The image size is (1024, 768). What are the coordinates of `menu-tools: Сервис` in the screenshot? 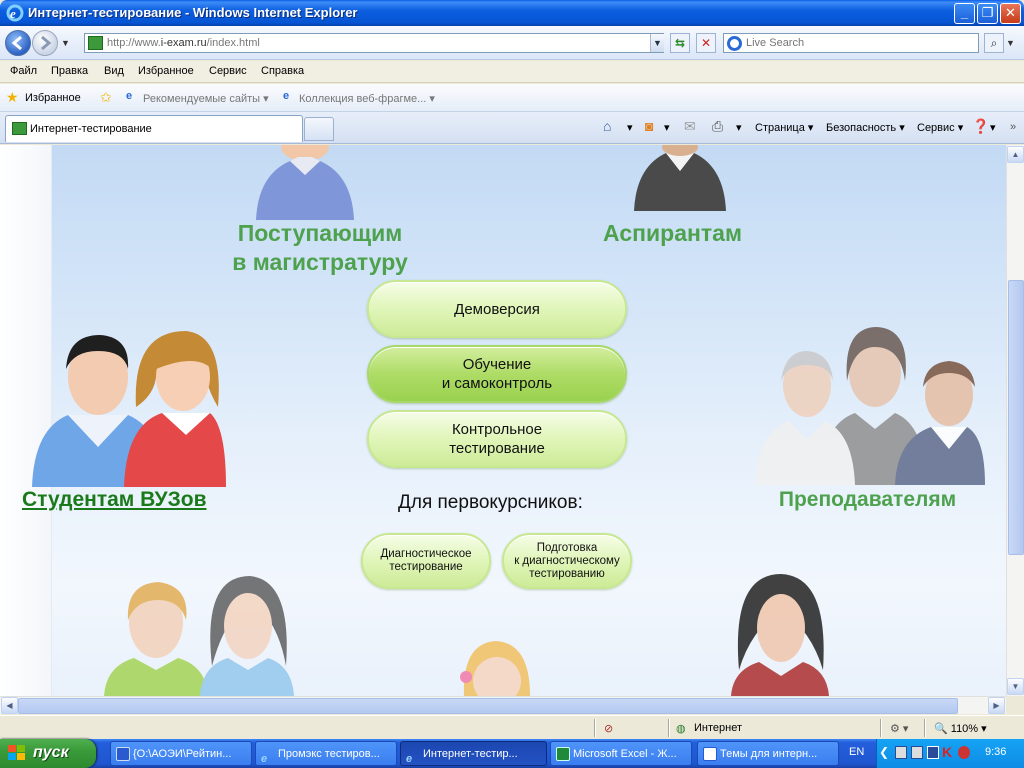 It's located at (228, 71).